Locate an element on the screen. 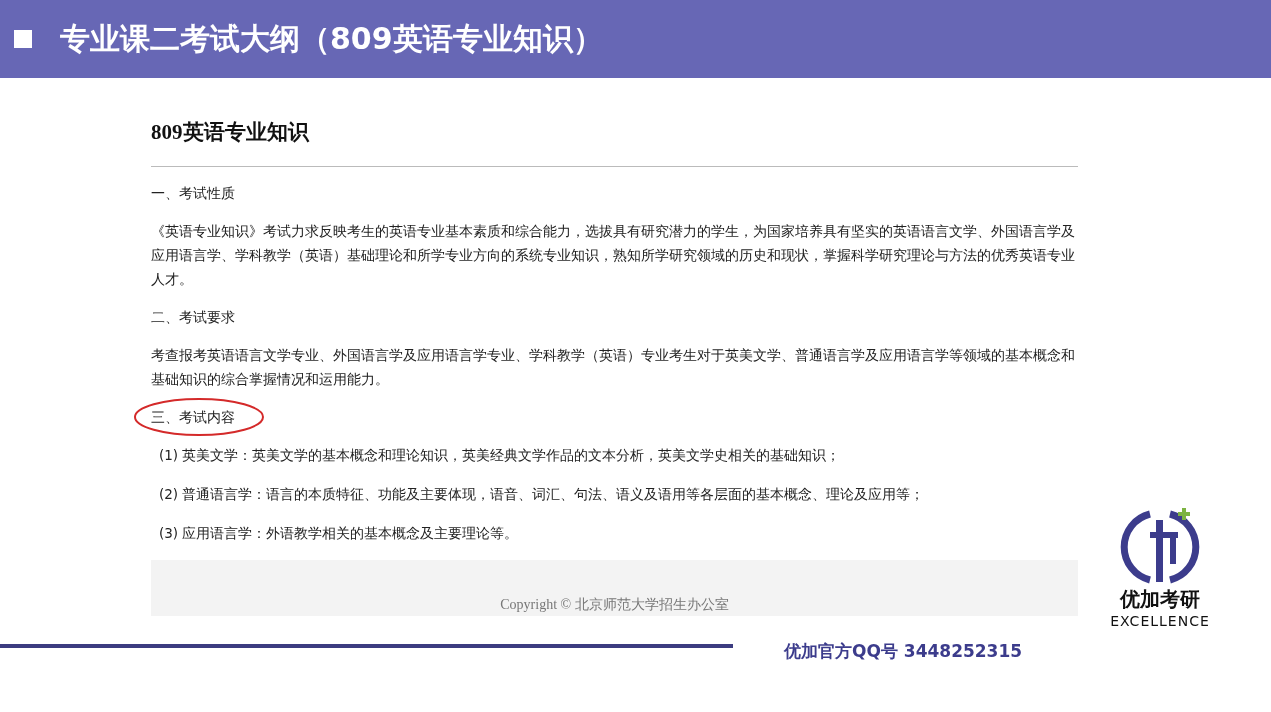 The image size is (1271, 712). paragraph: 《英语专业知识》考试力求反映考生的英语专业基本素质和综合能力，选拔具有研究潜力的学生，为国家培养具有坚实的英语语言文学、外国语言学及应用语言学、学科教学（英语）基础理论和所学专业方向的系统专业知识，熟知所学研究领域的历史和现状，掌握科学研究理论与方法的优秀英语专业人才。 is located at coordinates (613, 255).